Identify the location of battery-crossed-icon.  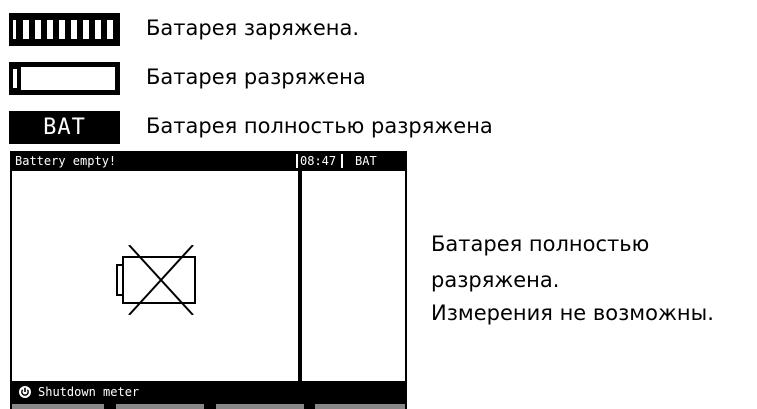
(156, 280).